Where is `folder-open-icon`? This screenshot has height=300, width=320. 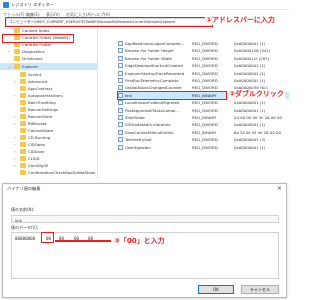 folder-open-icon is located at coordinates (17, 66).